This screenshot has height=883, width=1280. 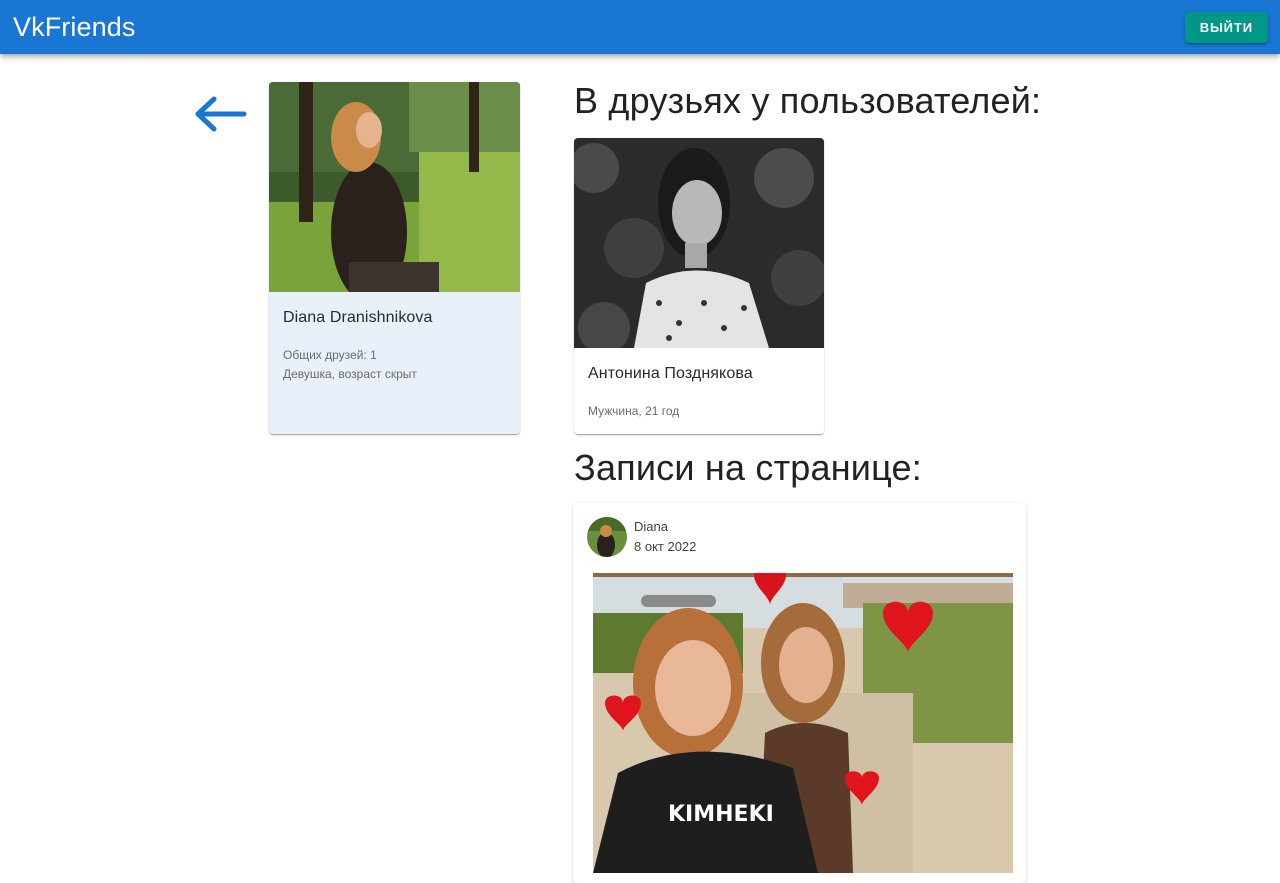 I want to click on shirt-print: KIMHEKI, so click(x=721, y=814).